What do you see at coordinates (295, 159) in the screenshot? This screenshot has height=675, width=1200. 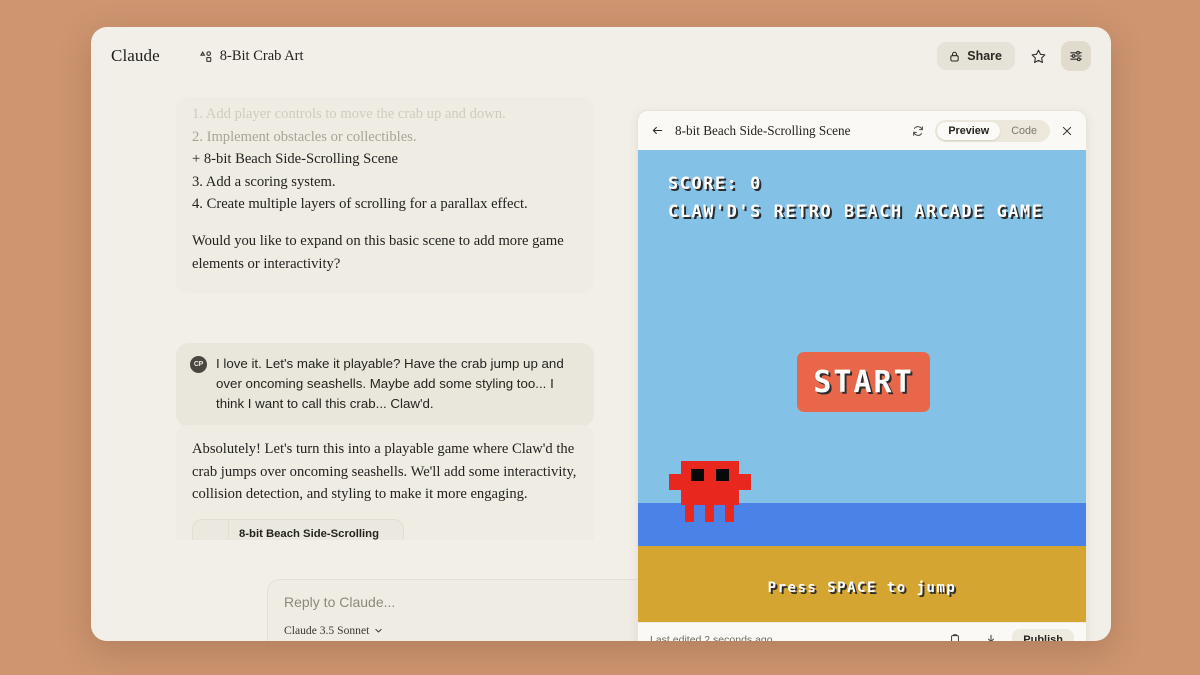 I see `assistant-plus-line: + 8-bit Beach Side-Scrolling Scene` at bounding box center [295, 159].